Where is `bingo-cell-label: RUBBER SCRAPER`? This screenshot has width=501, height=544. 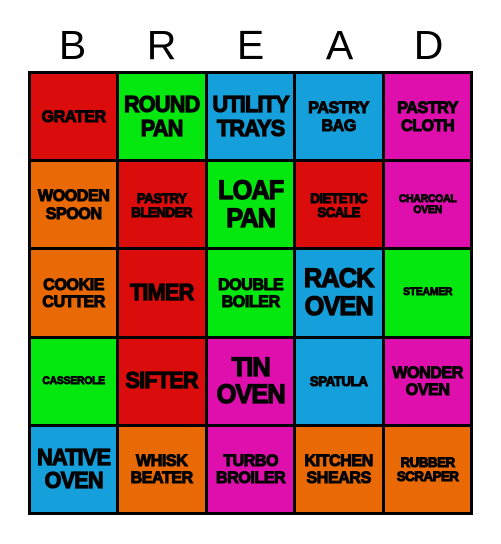 bingo-cell-label: RUBBER SCRAPER is located at coordinates (427, 469).